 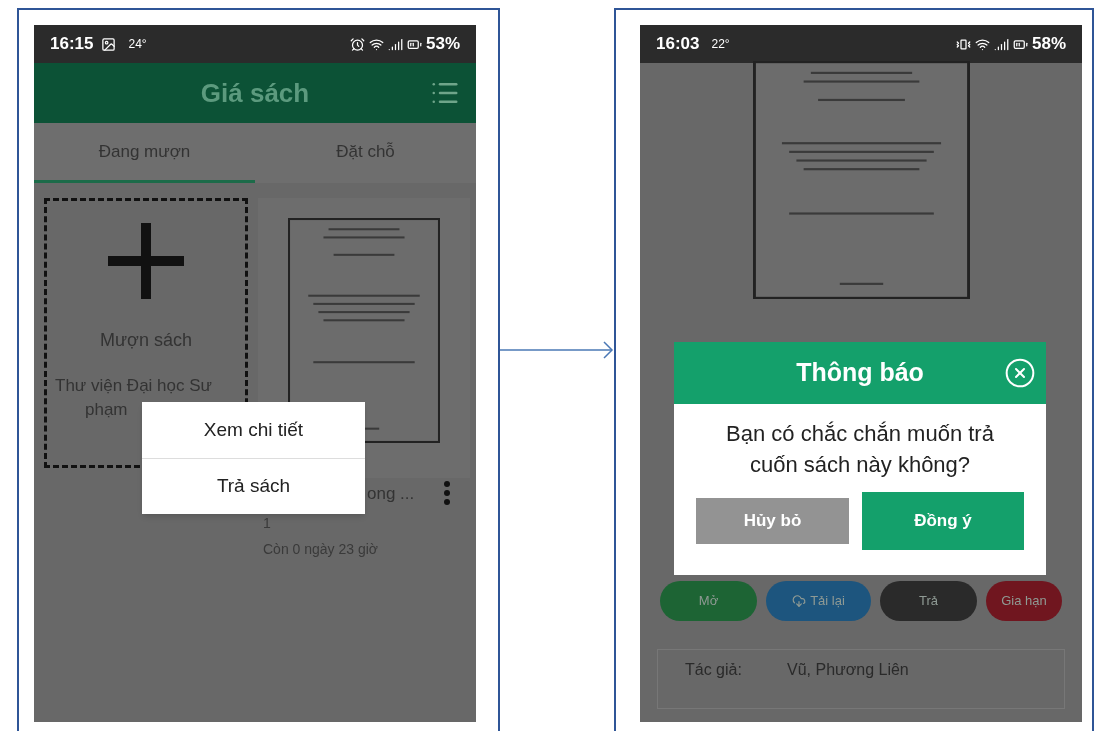 I want to click on more-options-icon, so click(x=447, y=493).